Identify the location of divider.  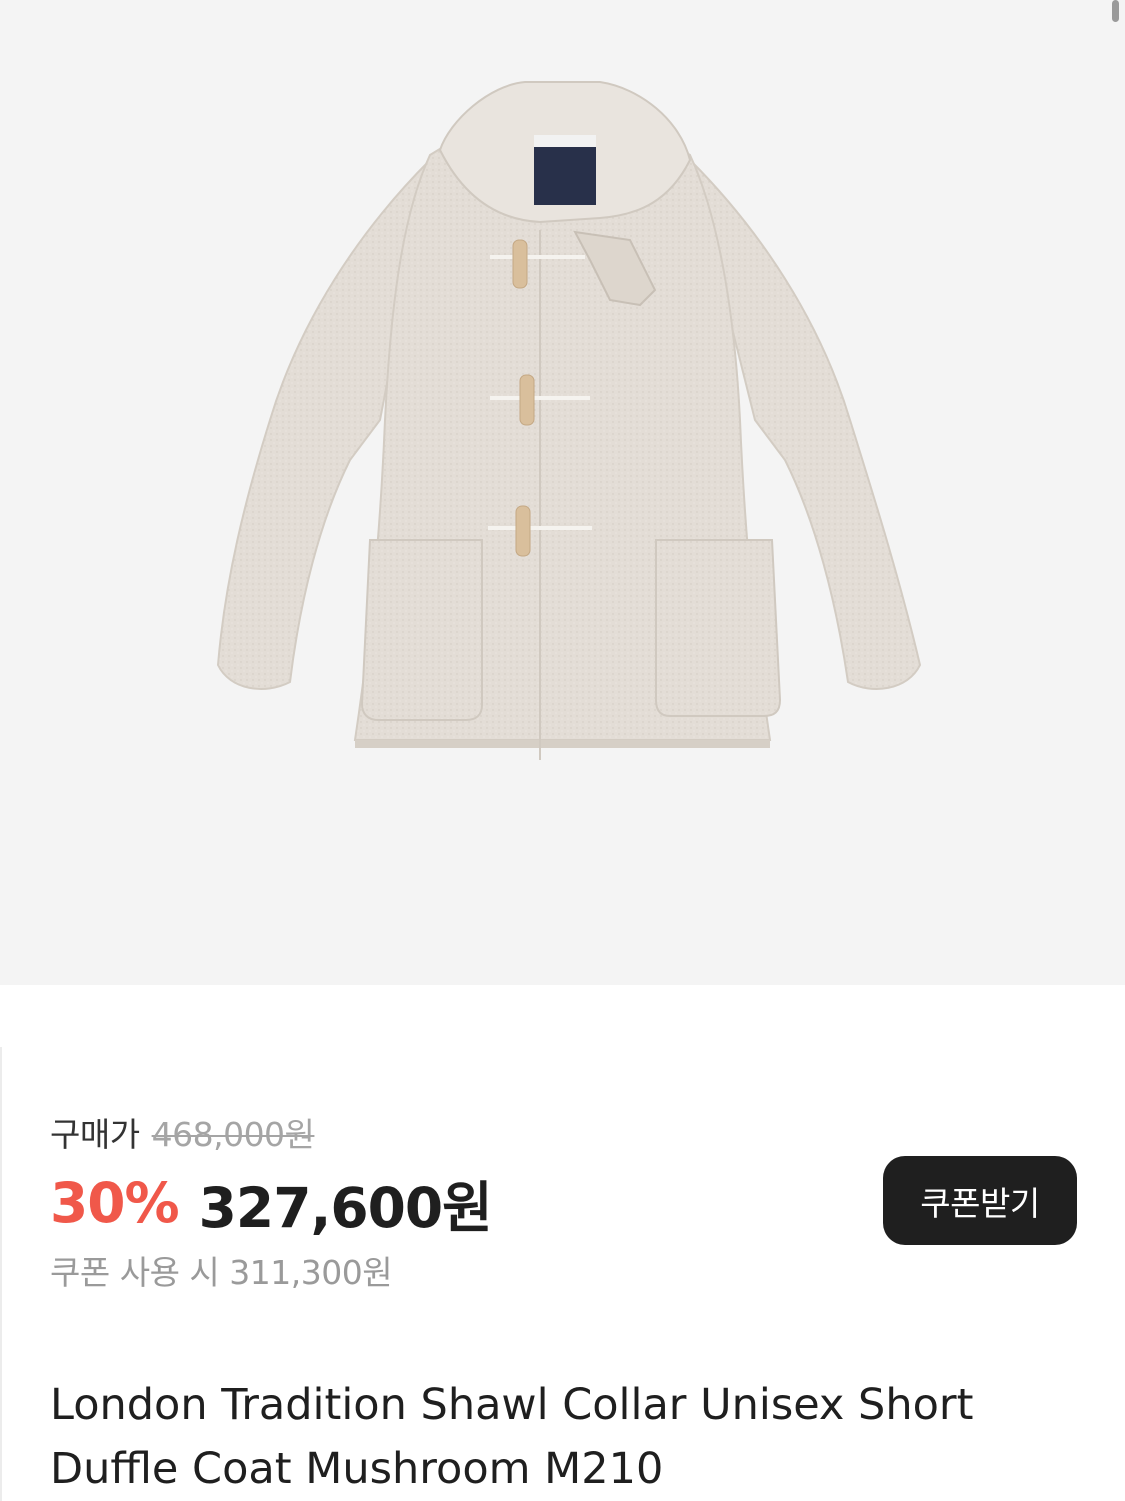
(1, 1274).